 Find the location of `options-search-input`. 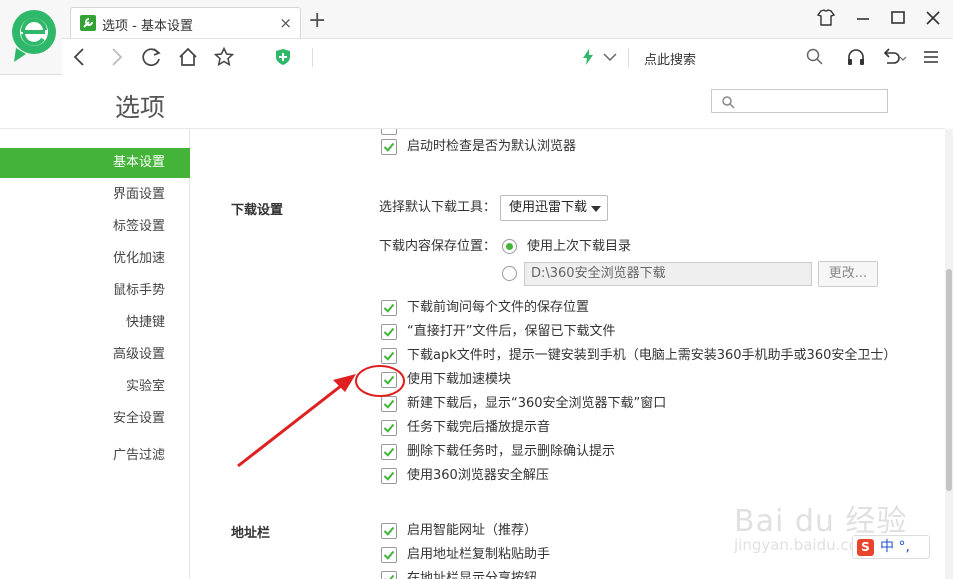

options-search-input is located at coordinates (799, 101).